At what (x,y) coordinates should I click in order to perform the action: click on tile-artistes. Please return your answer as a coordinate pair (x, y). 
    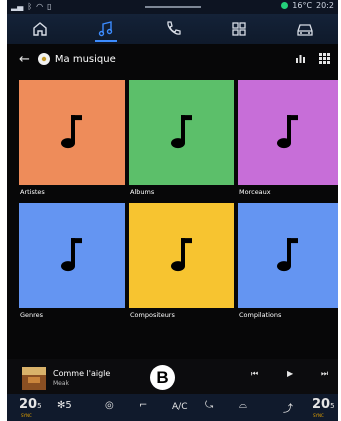
    Looking at the image, I should click on (72, 132).